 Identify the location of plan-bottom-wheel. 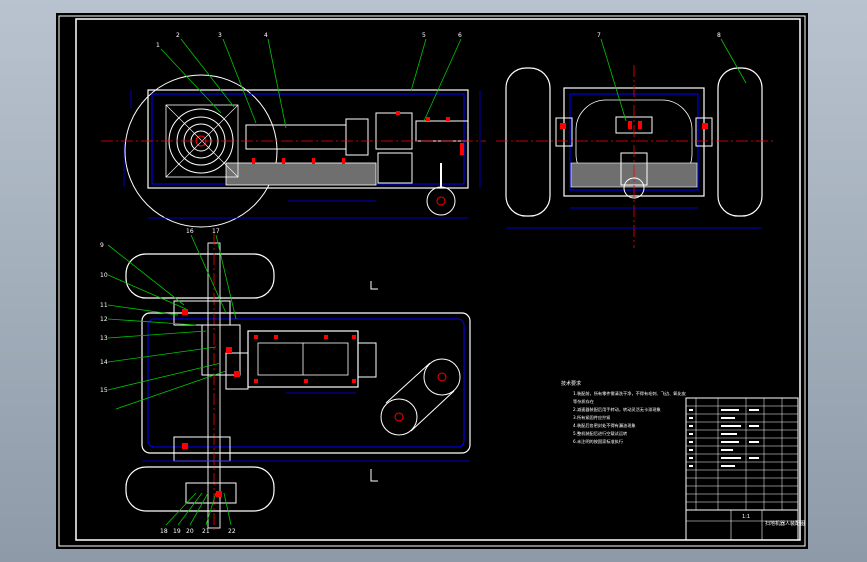
(200, 489).